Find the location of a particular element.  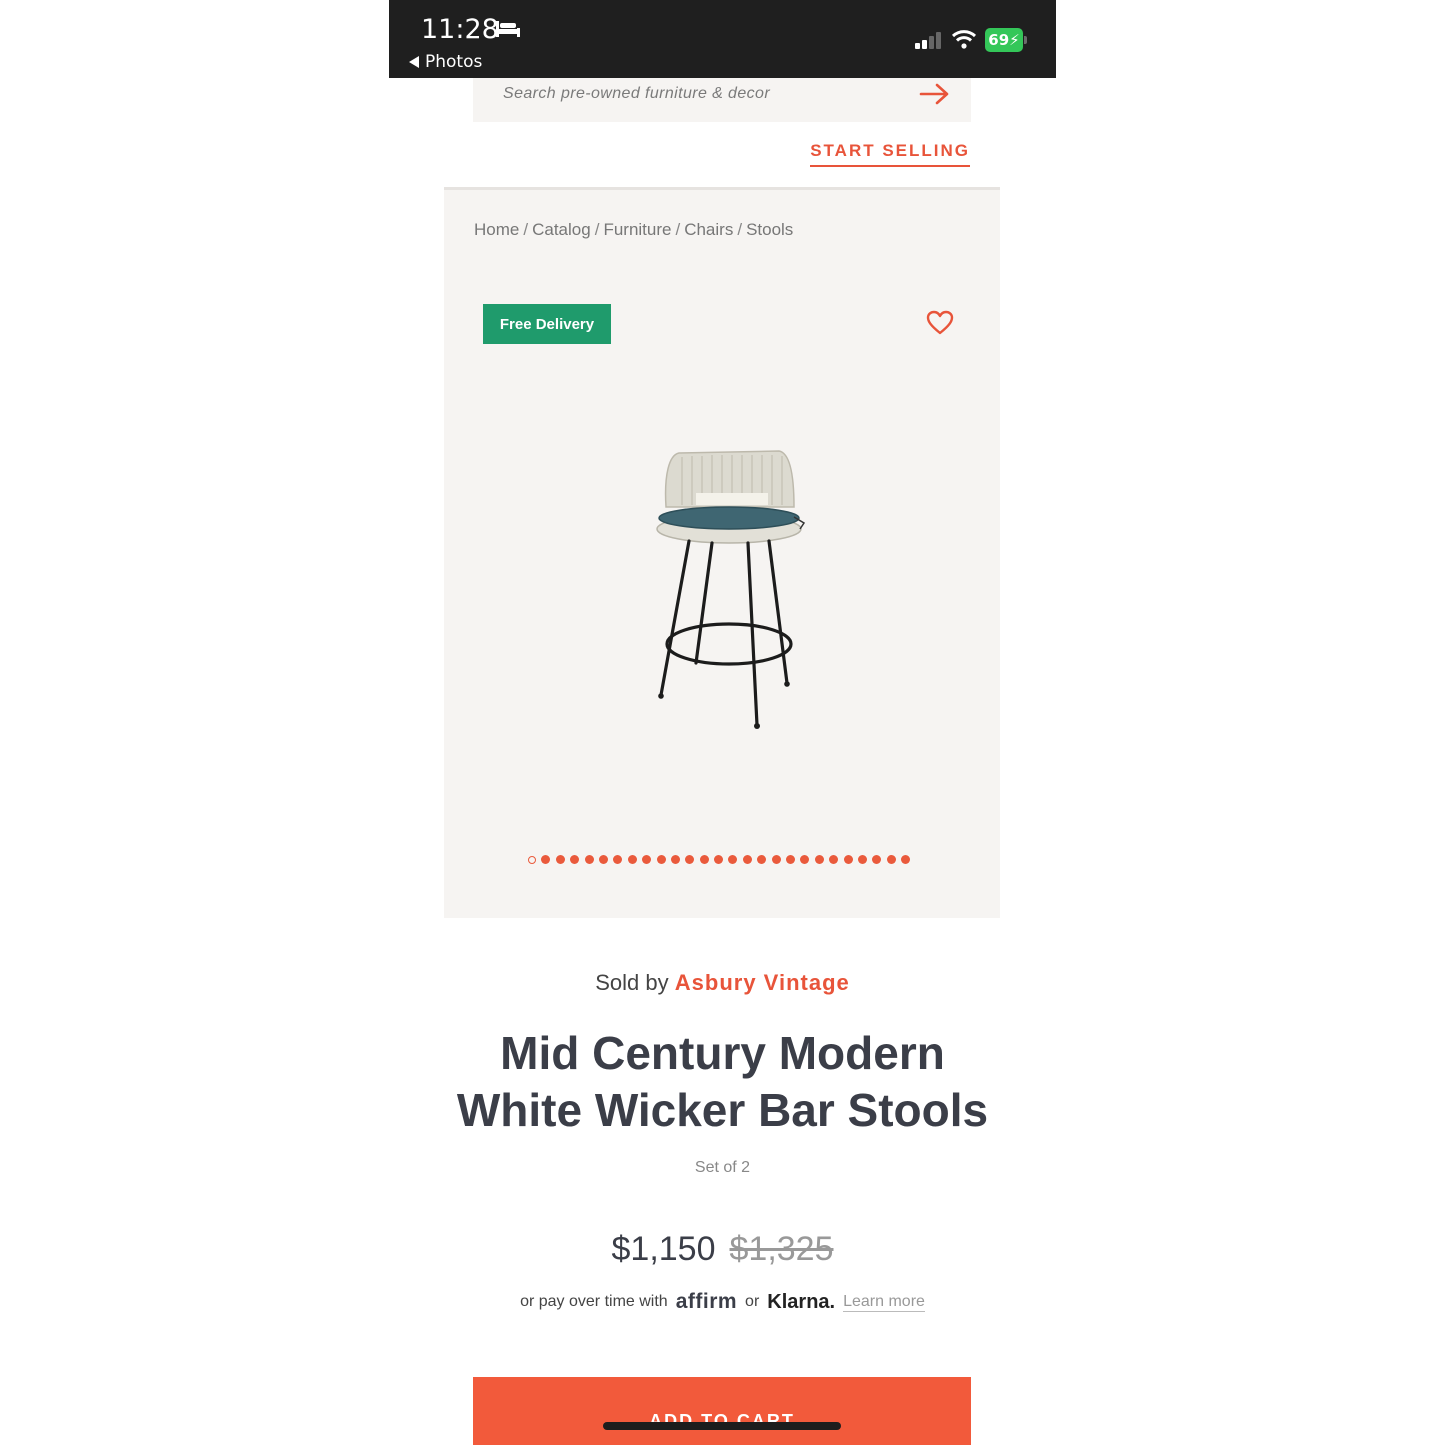

financing-or: or is located at coordinates (752, 1301).